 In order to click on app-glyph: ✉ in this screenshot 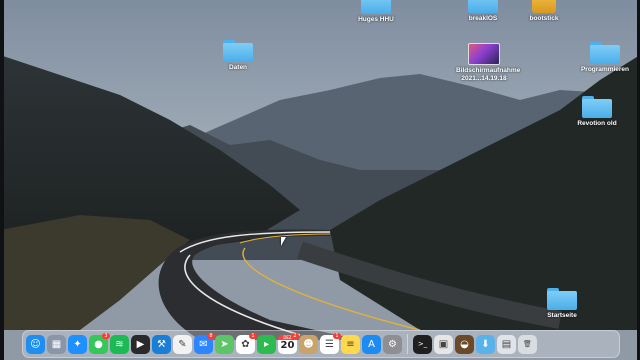, I will do `click(203, 344)`.